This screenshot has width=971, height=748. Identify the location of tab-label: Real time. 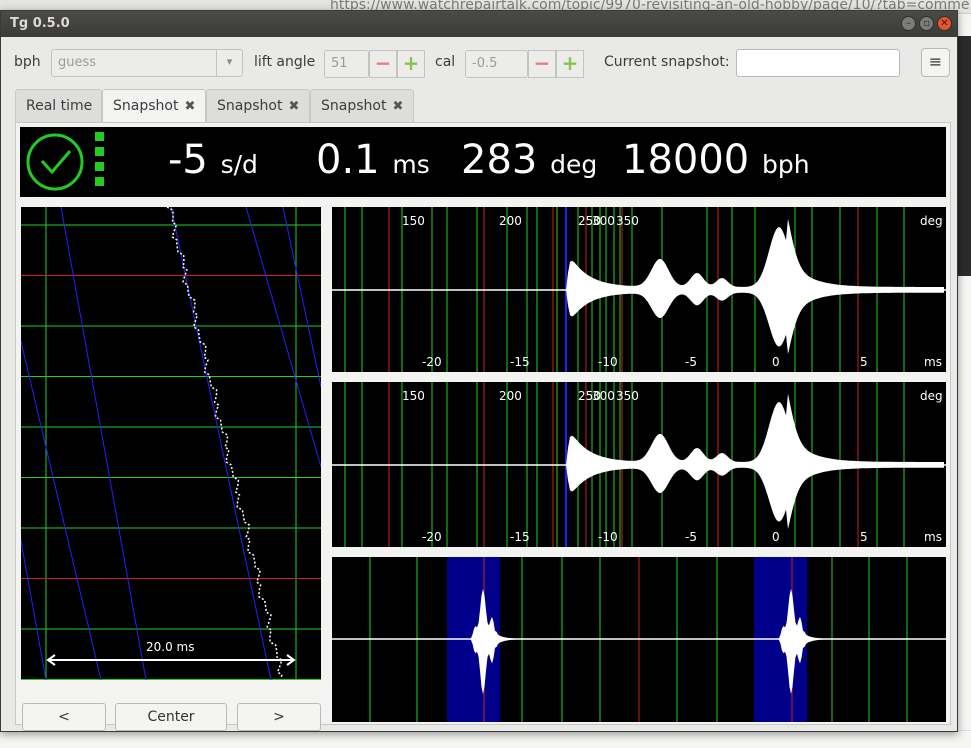
(59, 106).